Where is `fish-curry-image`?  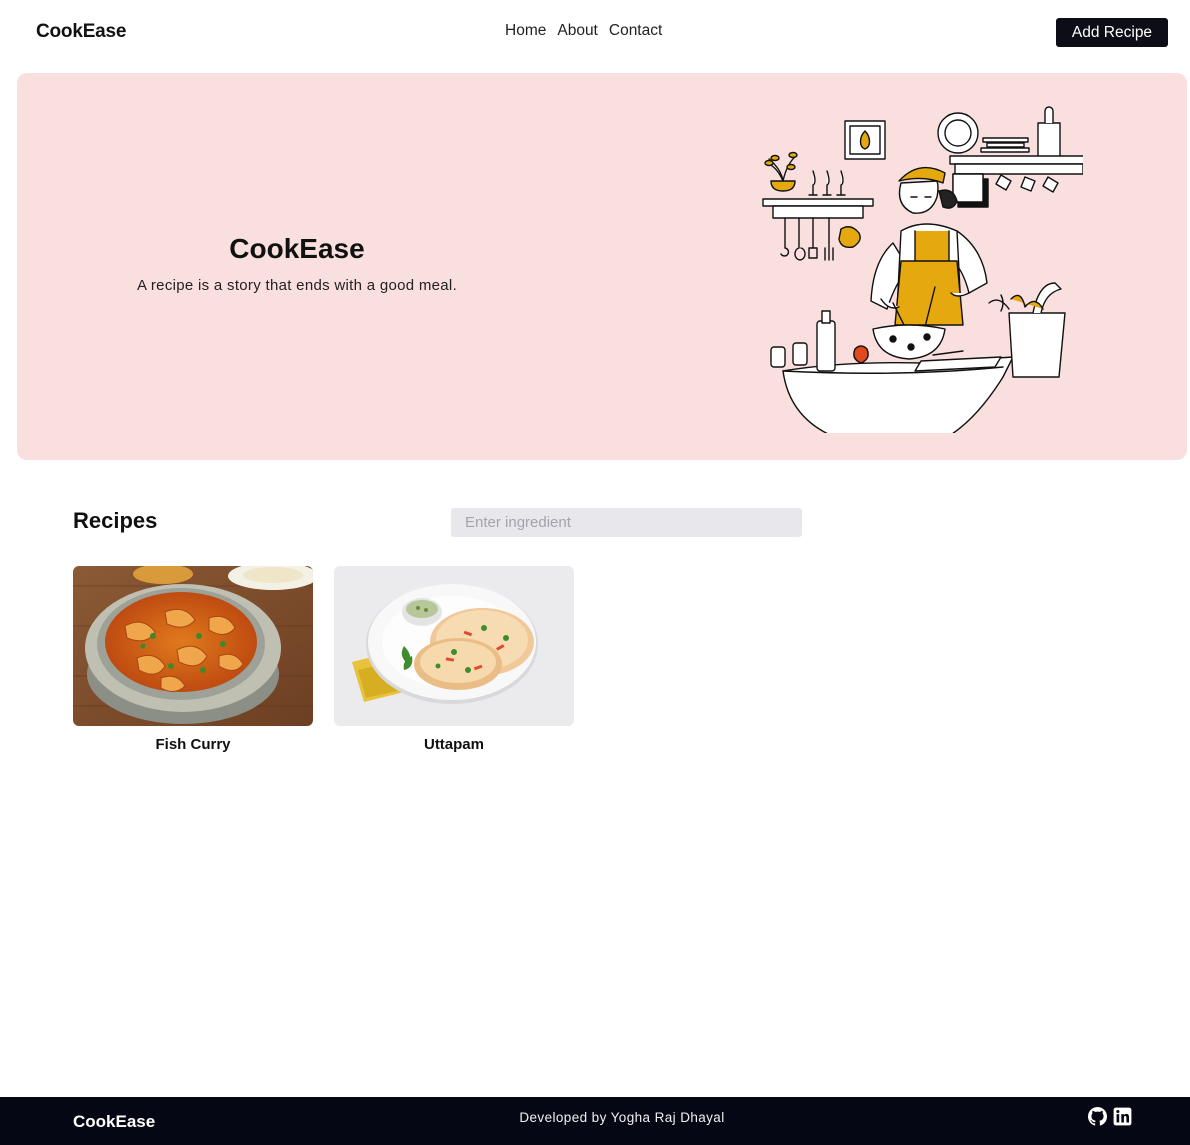
fish-curry-image is located at coordinates (193, 646).